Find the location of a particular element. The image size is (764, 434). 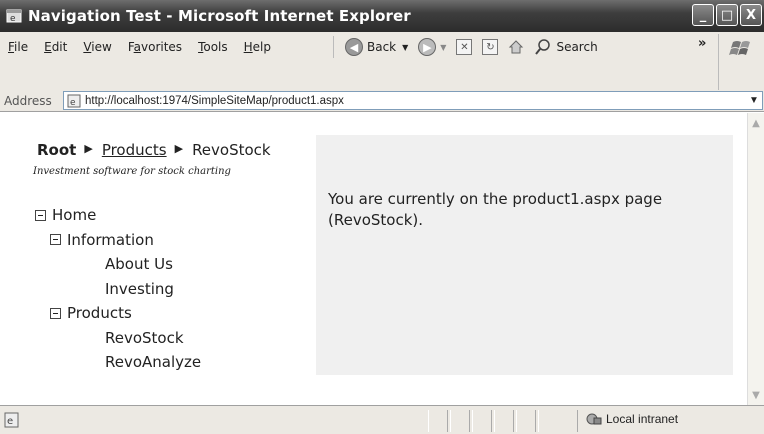

security-zone: Local intranet is located at coordinates (631, 419).